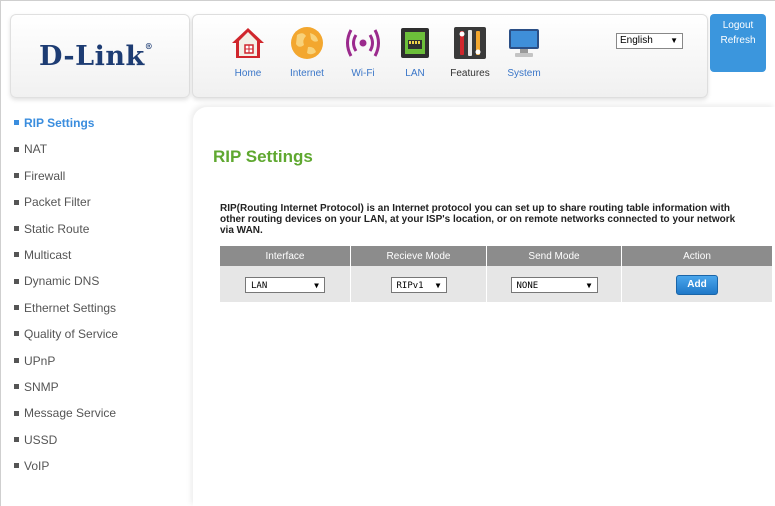 Image resolution: width=775 pixels, height=506 pixels. What do you see at coordinates (259, 286) in the screenshot?
I see `interface-select-value: LAN` at bounding box center [259, 286].